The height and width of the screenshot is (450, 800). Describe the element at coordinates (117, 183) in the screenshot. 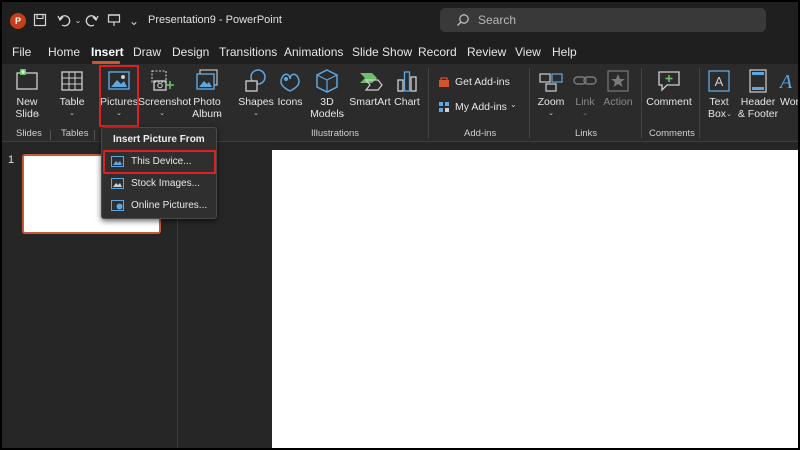

I see `stock-images-icon` at that location.